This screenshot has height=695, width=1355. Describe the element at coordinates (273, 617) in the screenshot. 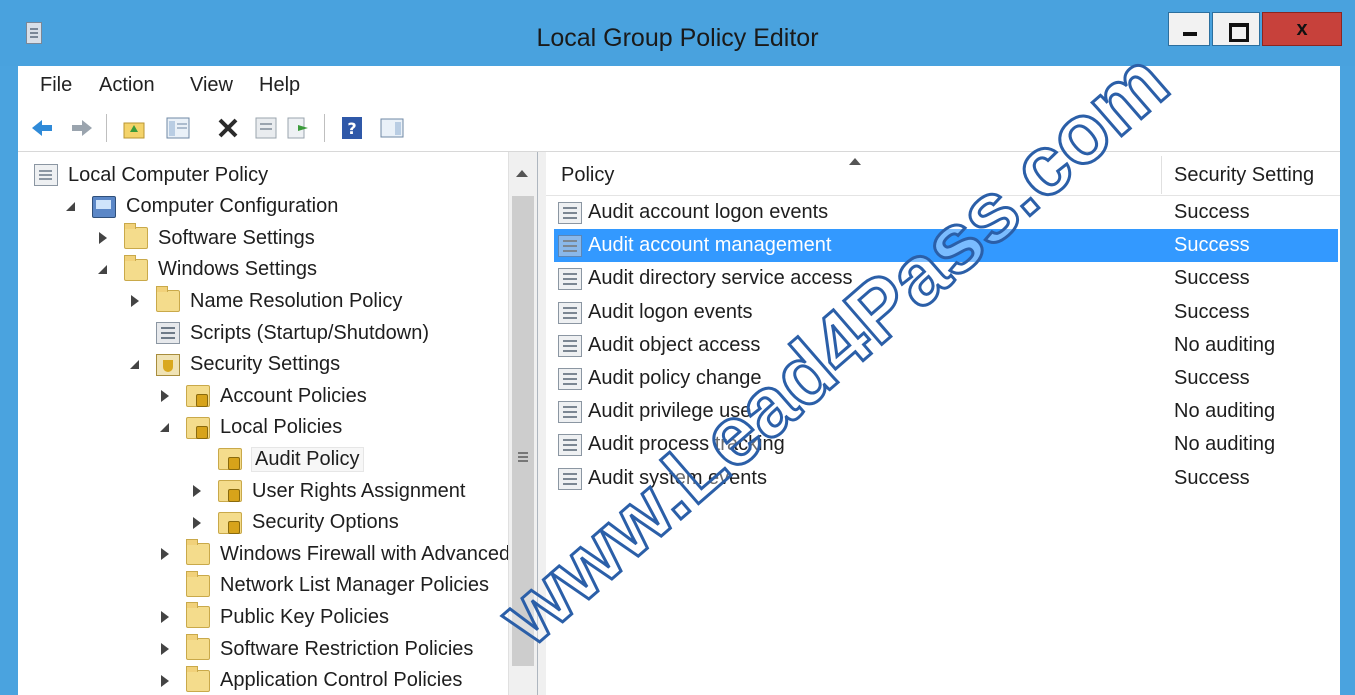

I see `tree-item: Public Key Policies` at that location.